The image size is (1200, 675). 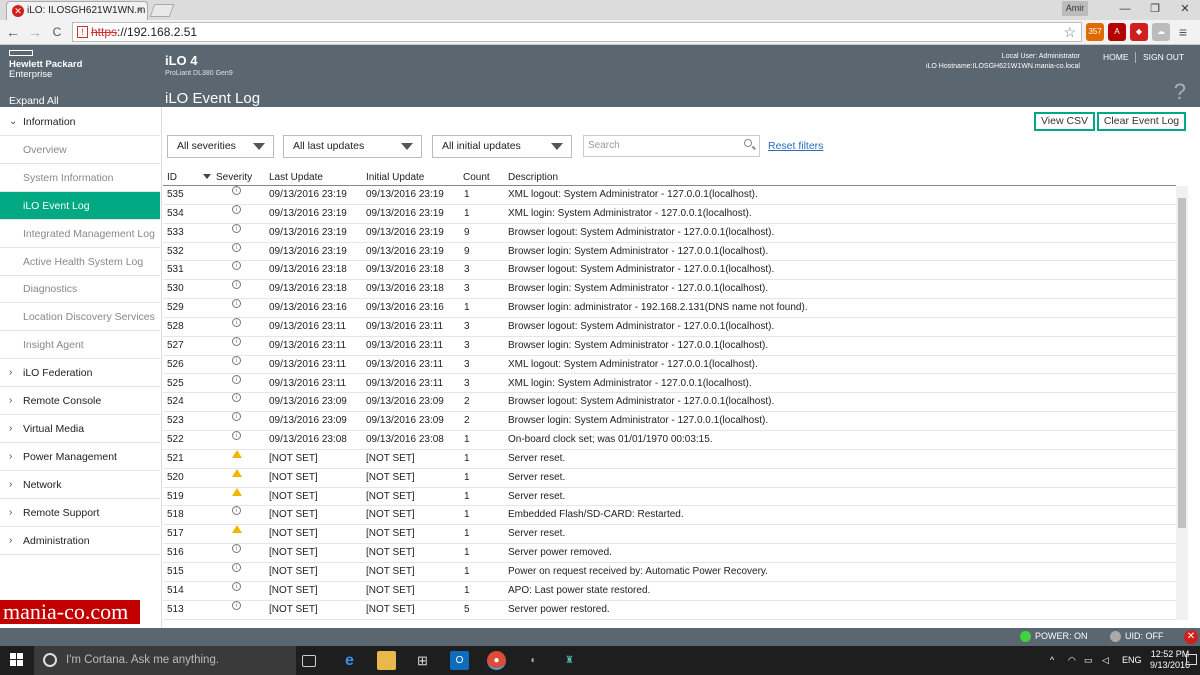 I want to click on bookmark-star-icon: ☆, so click(x=1069, y=32).